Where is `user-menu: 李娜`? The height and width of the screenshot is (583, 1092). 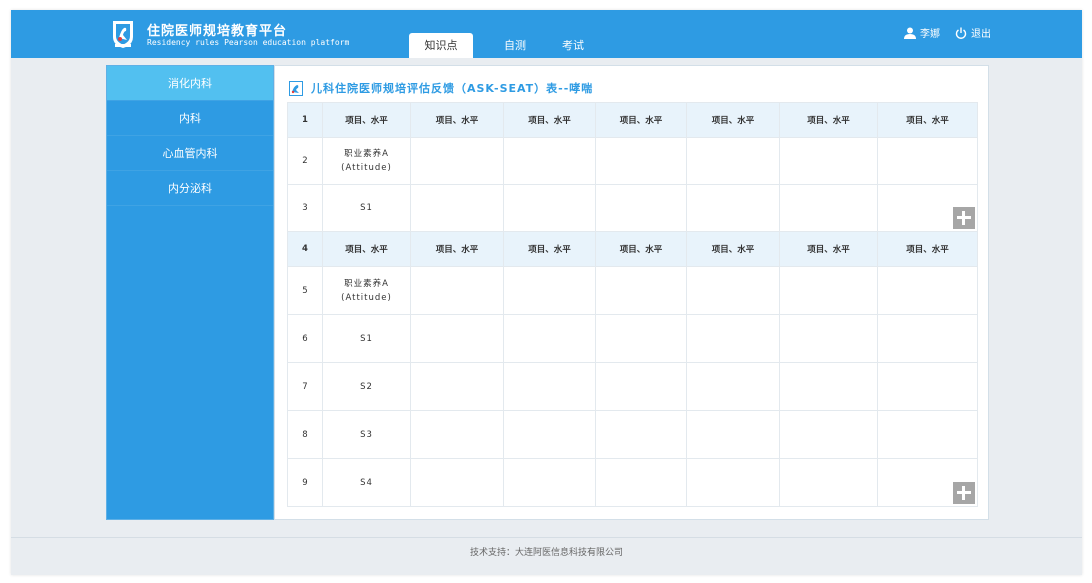
user-menu: 李娜 is located at coordinates (922, 32).